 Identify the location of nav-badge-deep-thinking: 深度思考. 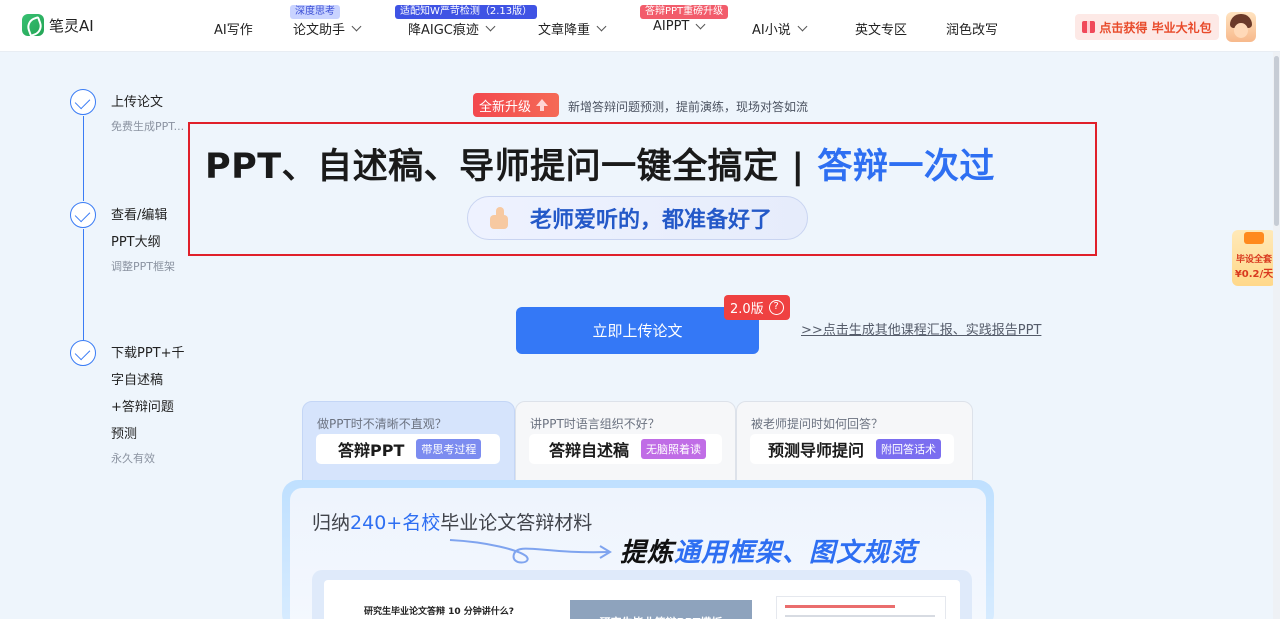
(315, 12).